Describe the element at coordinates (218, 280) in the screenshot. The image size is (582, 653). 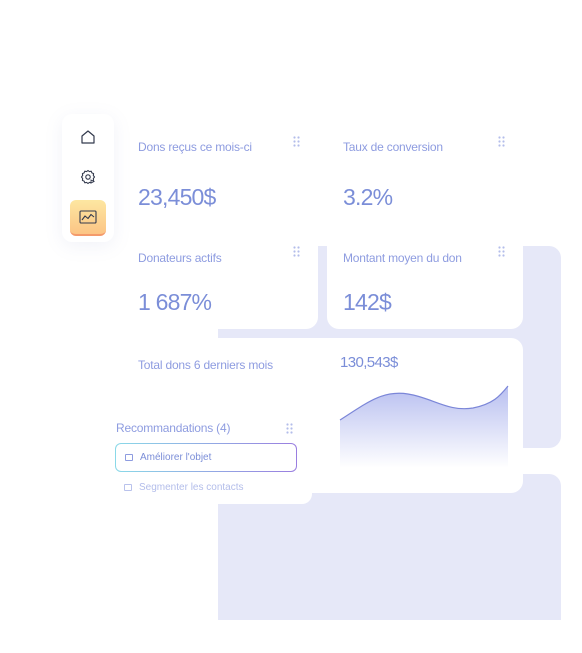
I see `stat-card-active-donors: Donateurs actifs 1 687%` at that location.